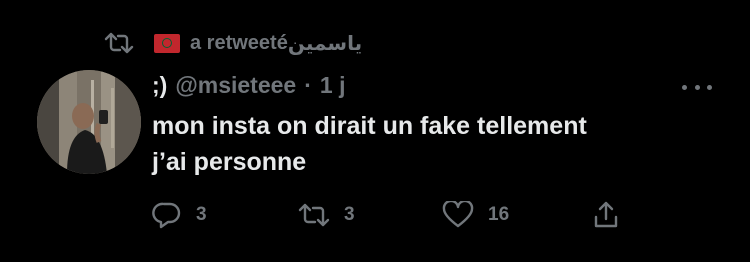 Image resolution: width=750 pixels, height=262 pixels. I want to click on retweet-button: 3, so click(326, 215).